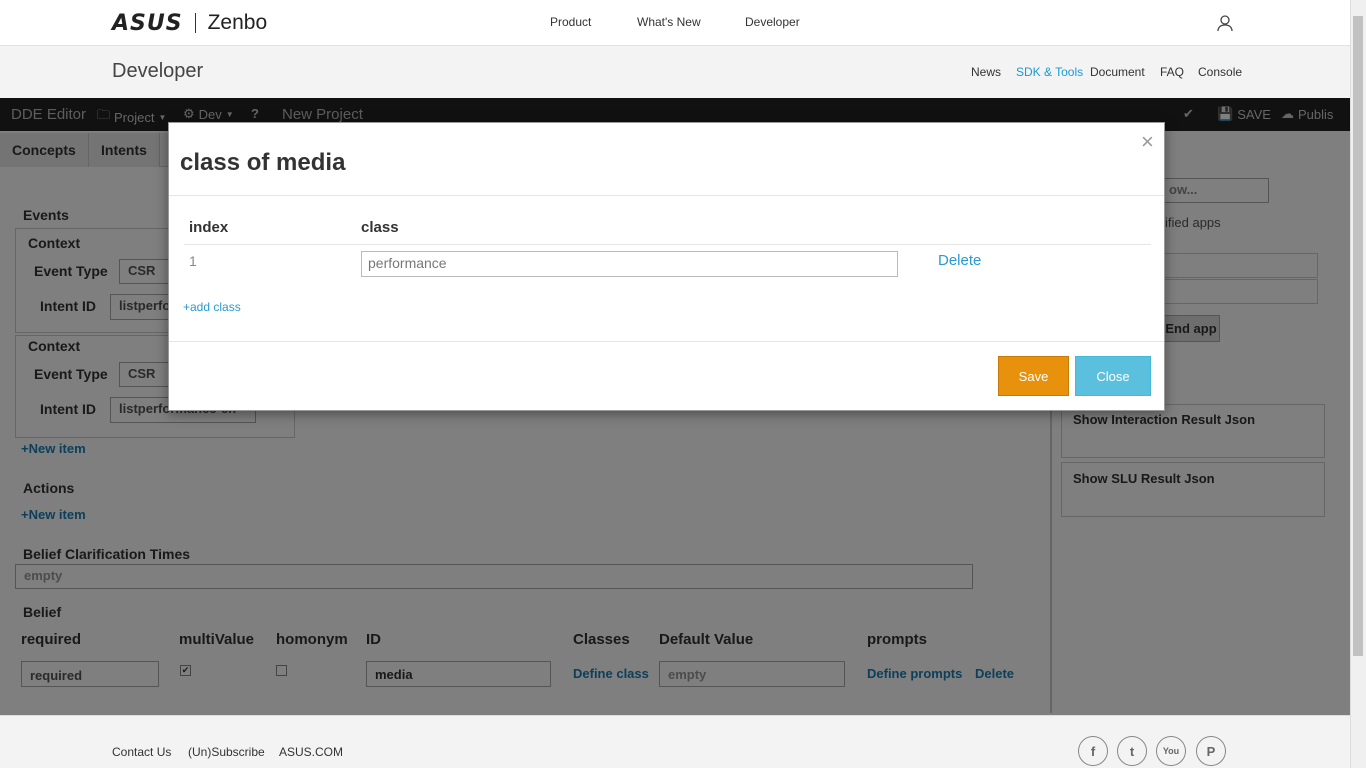 This screenshot has height=768, width=1366. Describe the element at coordinates (380, 227) in the screenshot. I see `column-header-class: class` at that location.